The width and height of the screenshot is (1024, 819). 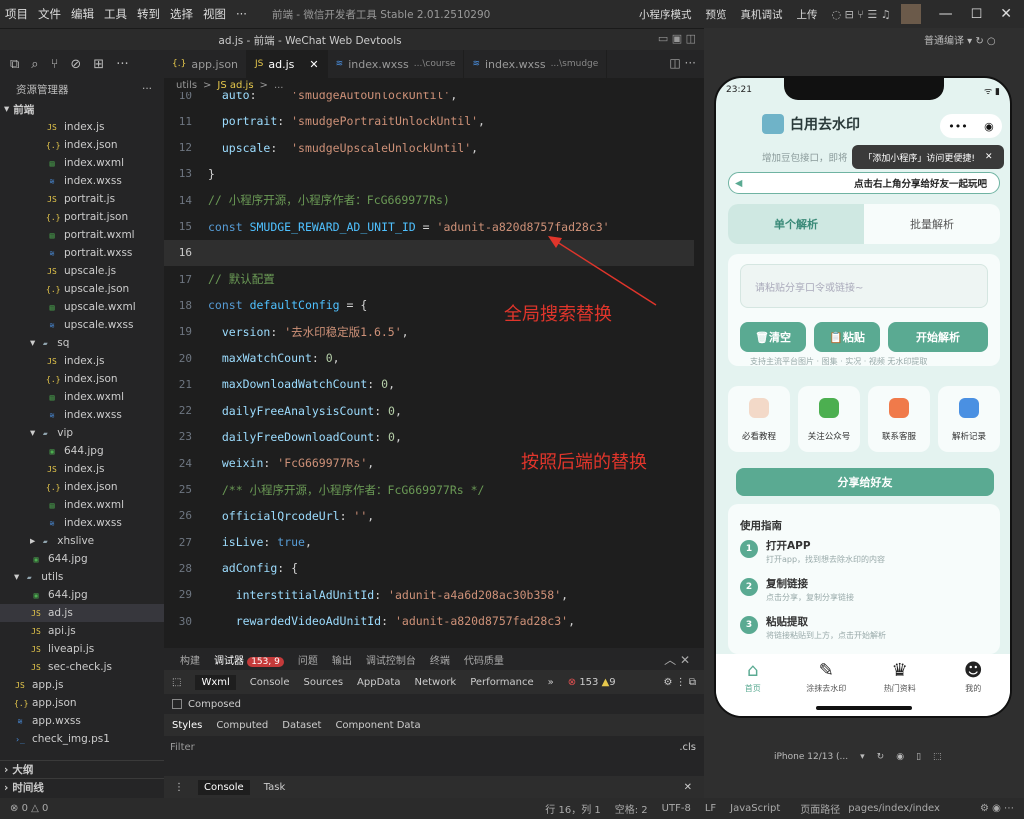 What do you see at coordinates (55, 64) in the screenshot?
I see `source-control-icon: ⑂` at bounding box center [55, 64].